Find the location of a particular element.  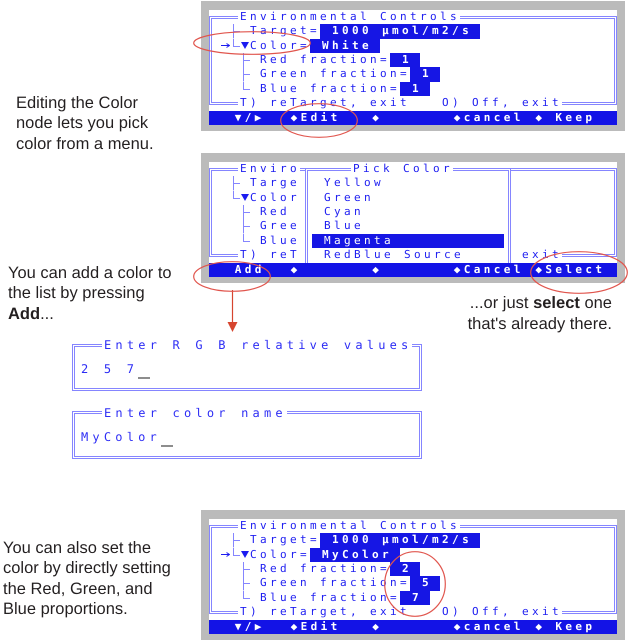

softkey-button: ◆Cancel is located at coordinates (495, 270).